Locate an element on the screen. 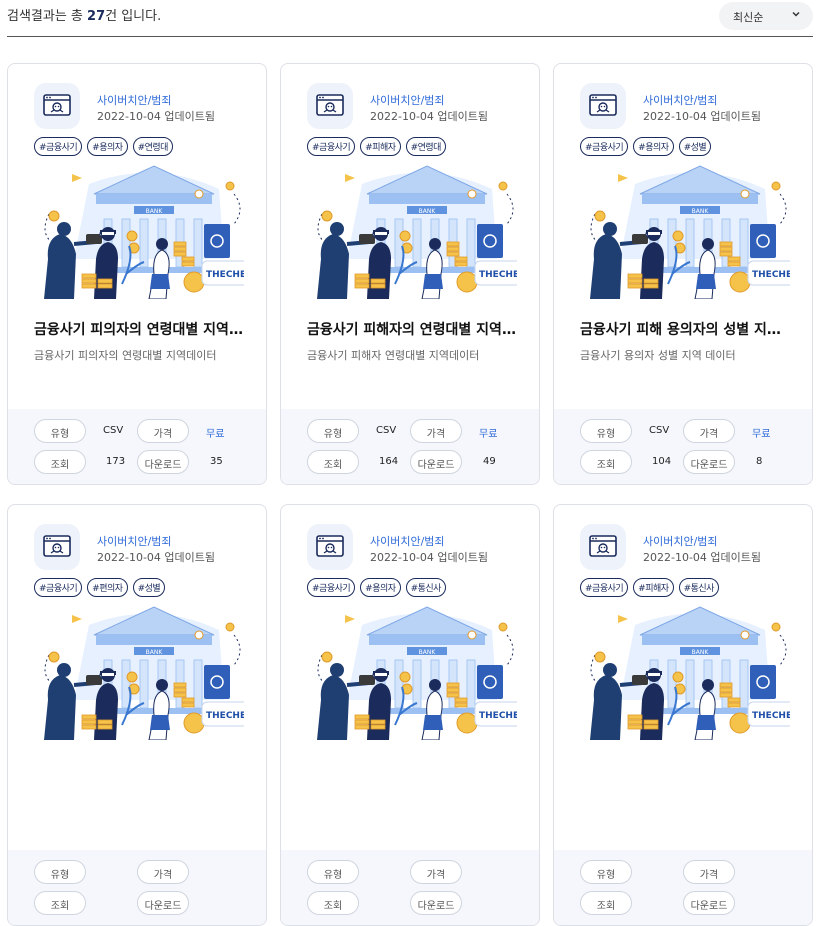  card-meta: 유형 CSV 가격 무료 조회 104 다운로드 8 is located at coordinates (683, 446).